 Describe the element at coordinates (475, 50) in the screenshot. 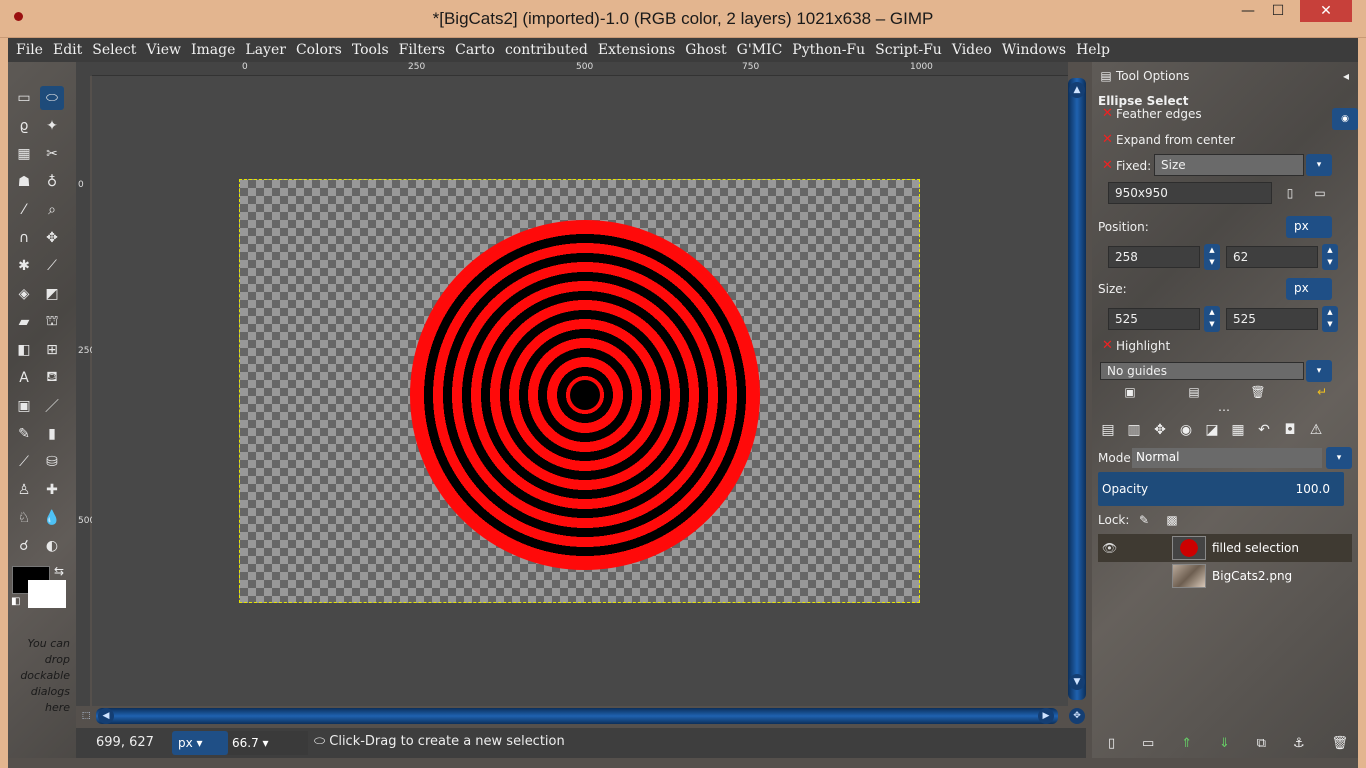

I see `menu-carto: Carto` at that location.